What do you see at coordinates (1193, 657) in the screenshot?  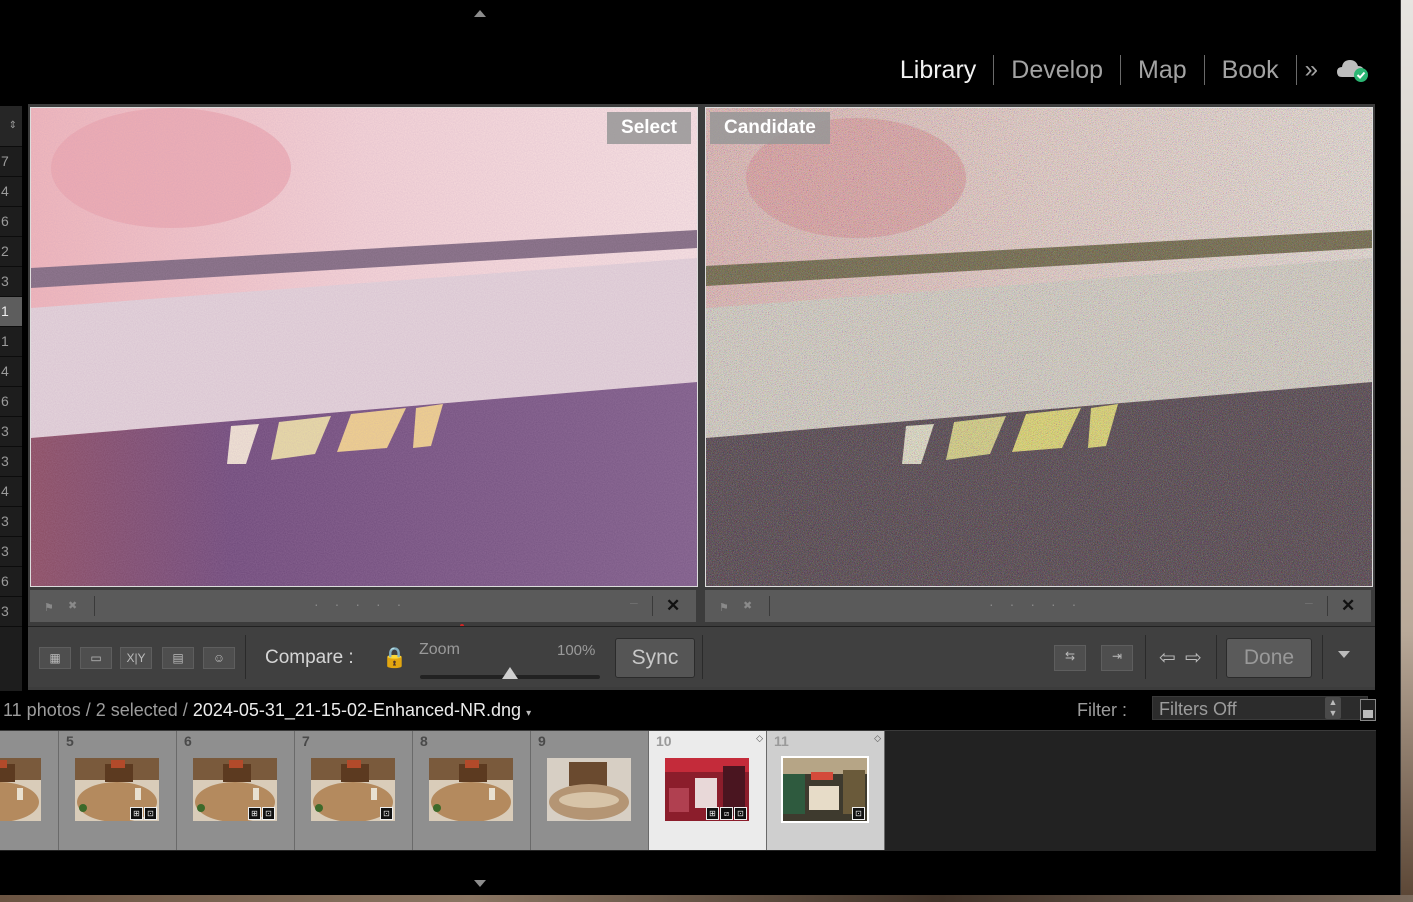 I see `next-arrow-icon: ⇨` at bounding box center [1193, 657].